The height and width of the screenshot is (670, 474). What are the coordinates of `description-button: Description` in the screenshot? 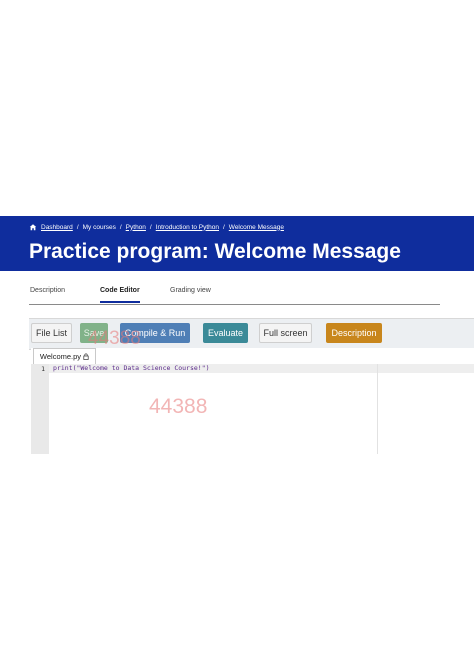 It's located at (354, 333).